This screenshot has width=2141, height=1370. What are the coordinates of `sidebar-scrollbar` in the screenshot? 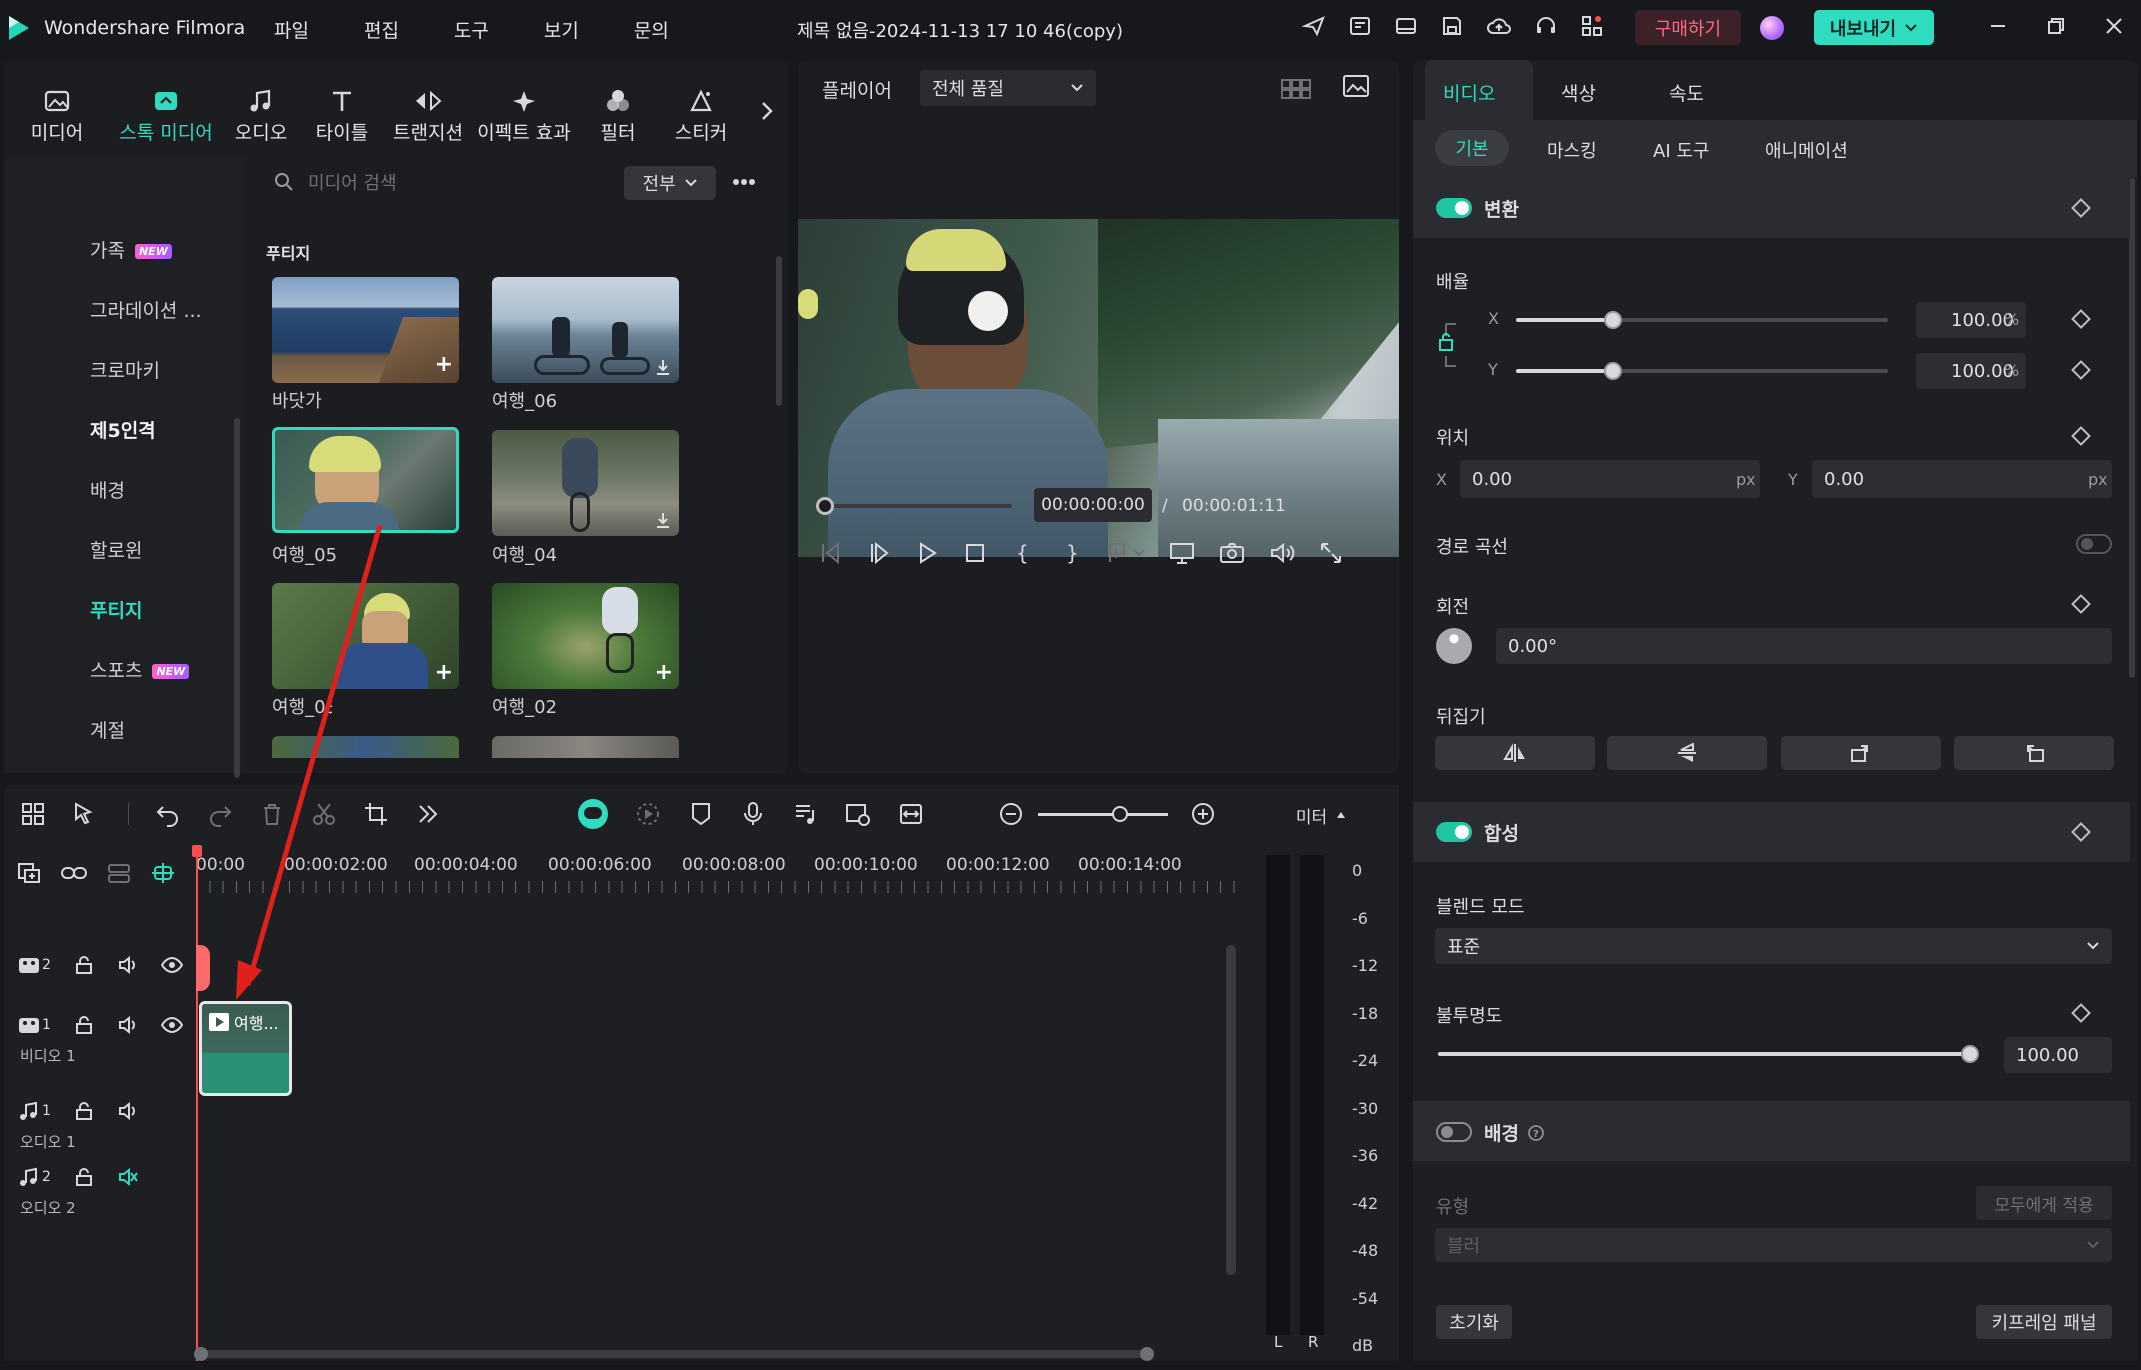 It's located at (237, 598).